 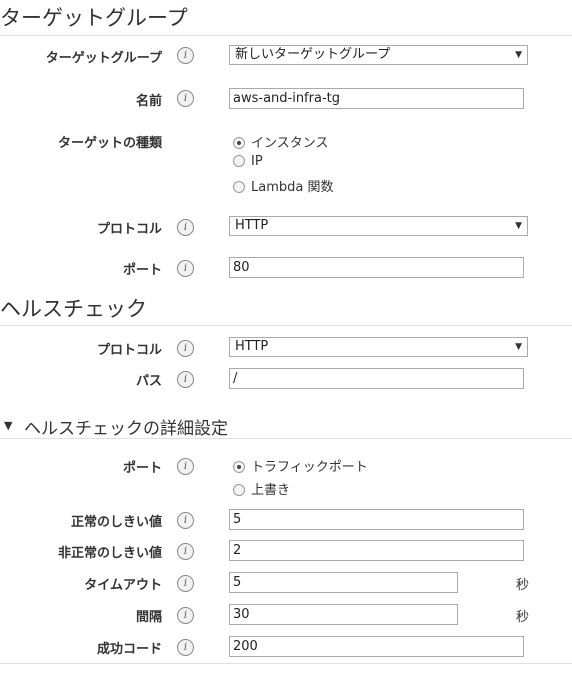 What do you see at coordinates (378, 347) in the screenshot?
I see `health-protocol-select: HTTP ▼` at bounding box center [378, 347].